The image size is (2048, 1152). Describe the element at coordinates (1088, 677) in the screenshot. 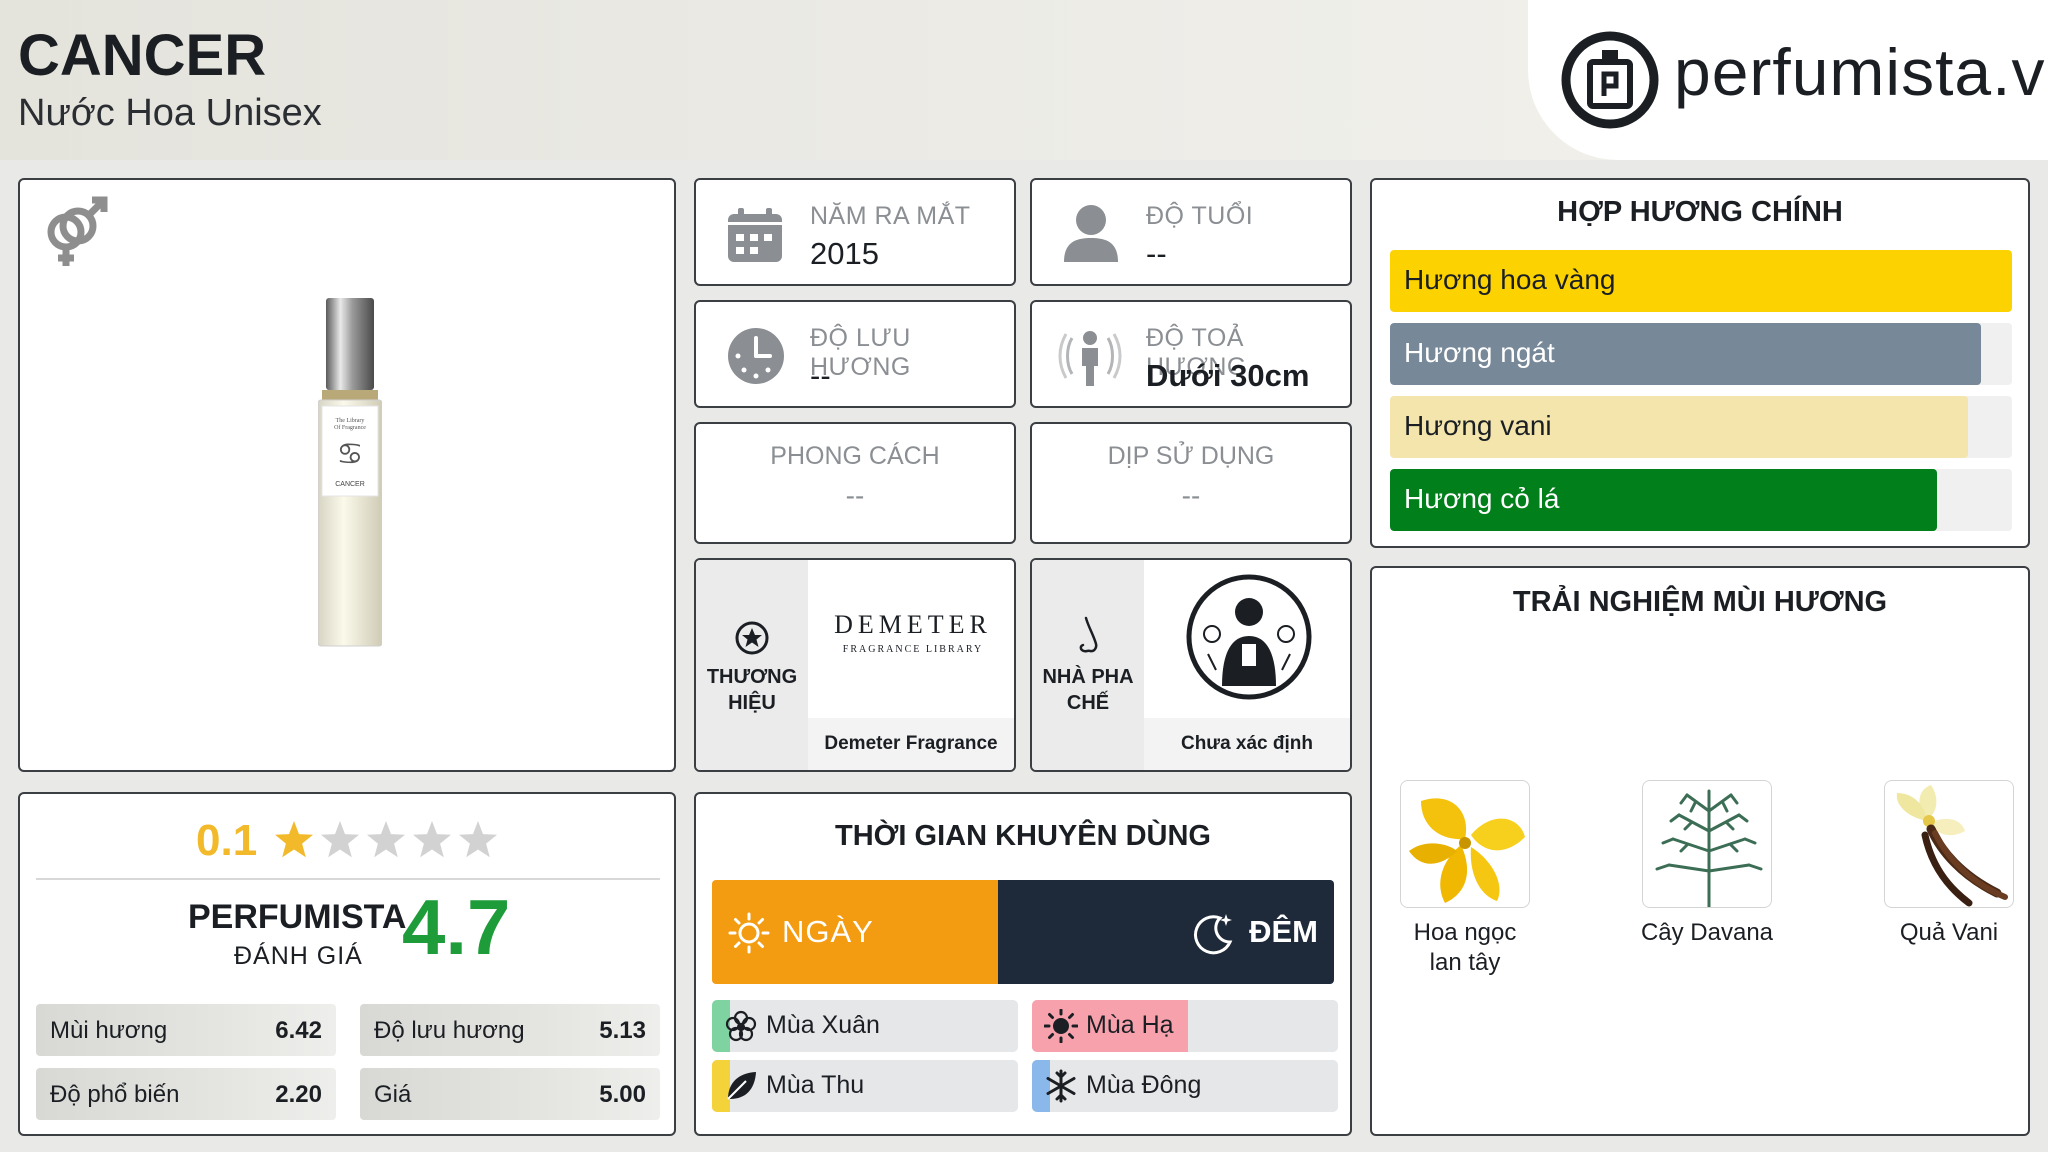

I see `perfumer-label-line1: NHÀ PHA` at that location.